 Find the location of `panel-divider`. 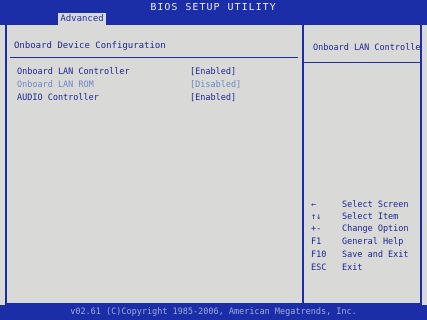

panel-divider is located at coordinates (303, 165).